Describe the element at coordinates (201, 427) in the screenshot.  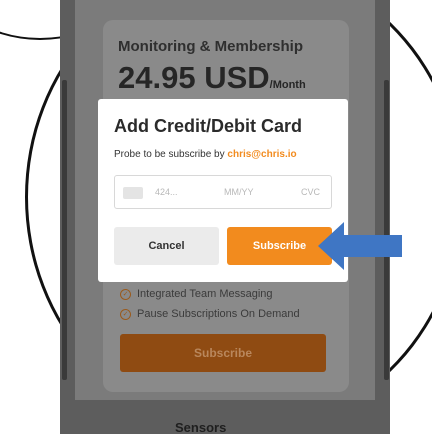
I see `sensors-heading: Sensors` at that location.